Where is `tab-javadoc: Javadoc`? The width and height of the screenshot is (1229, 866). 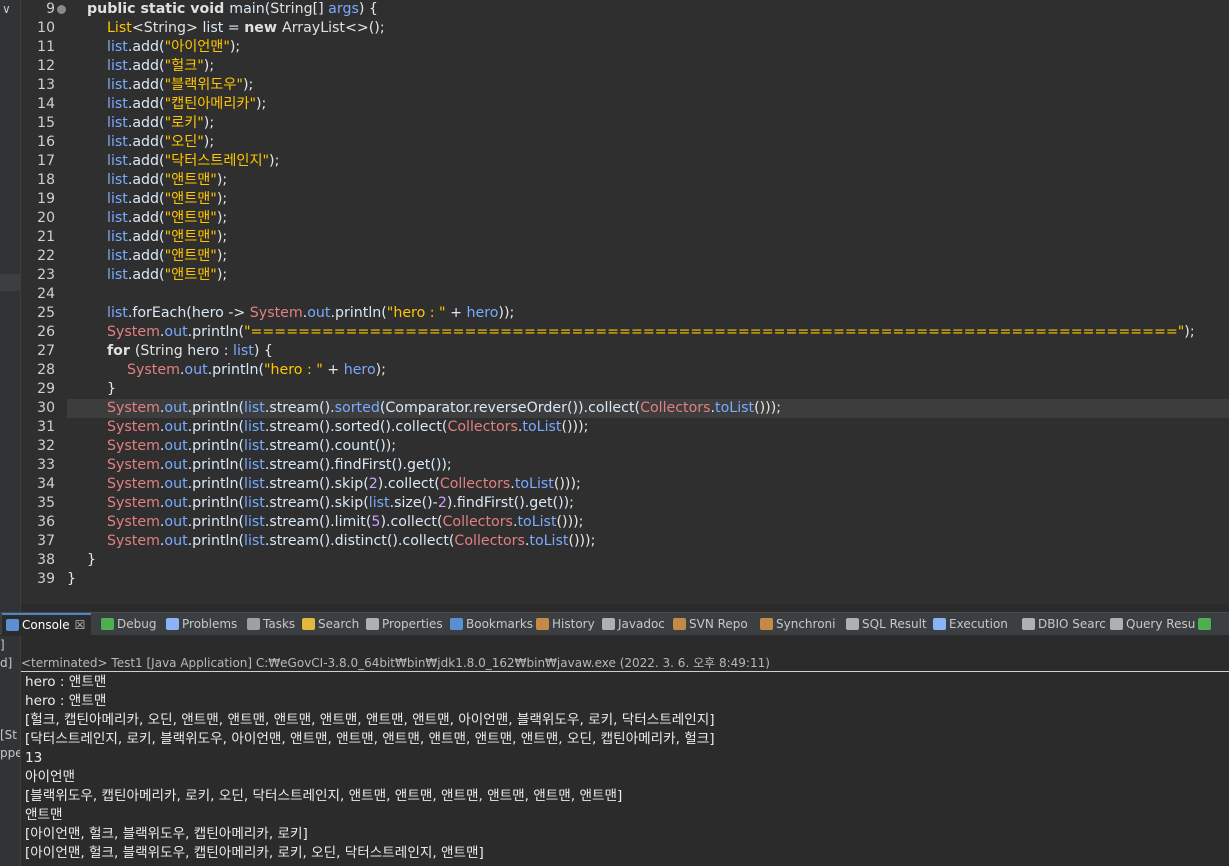 tab-javadoc: Javadoc is located at coordinates (634, 624).